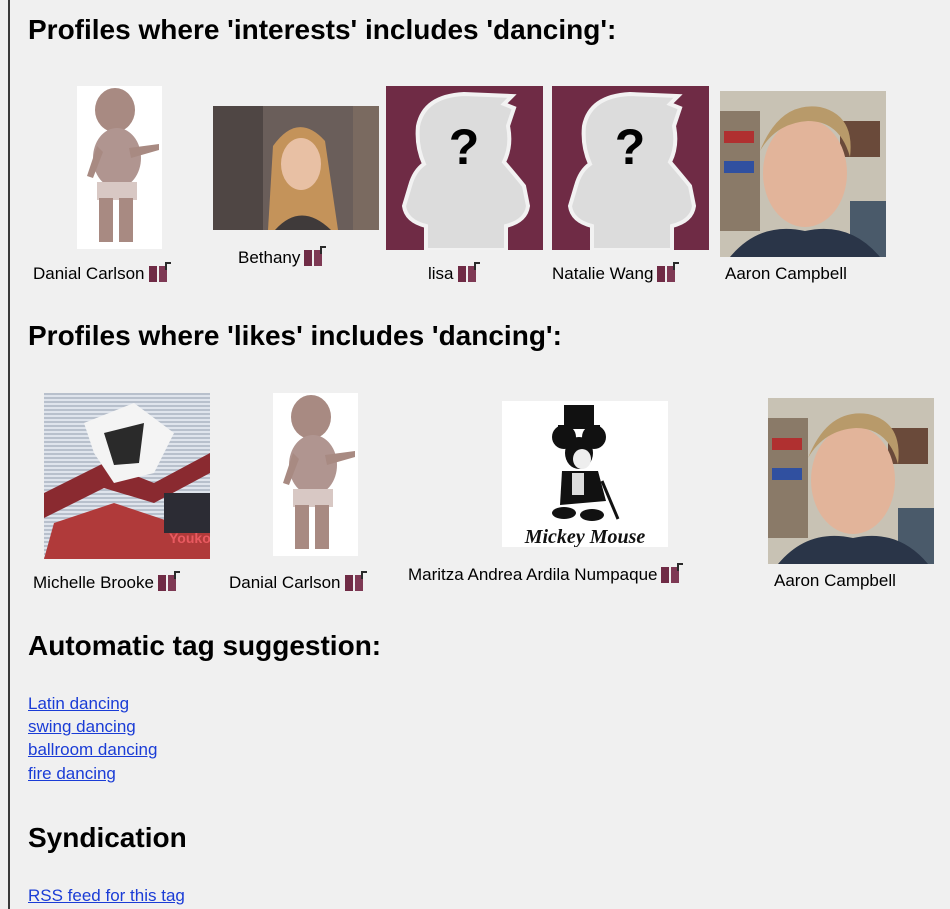 This screenshot has height=909, width=950. Describe the element at coordinates (102, 273) in the screenshot. I see `profile-name-danial-carlson: Danial Carlson` at that location.